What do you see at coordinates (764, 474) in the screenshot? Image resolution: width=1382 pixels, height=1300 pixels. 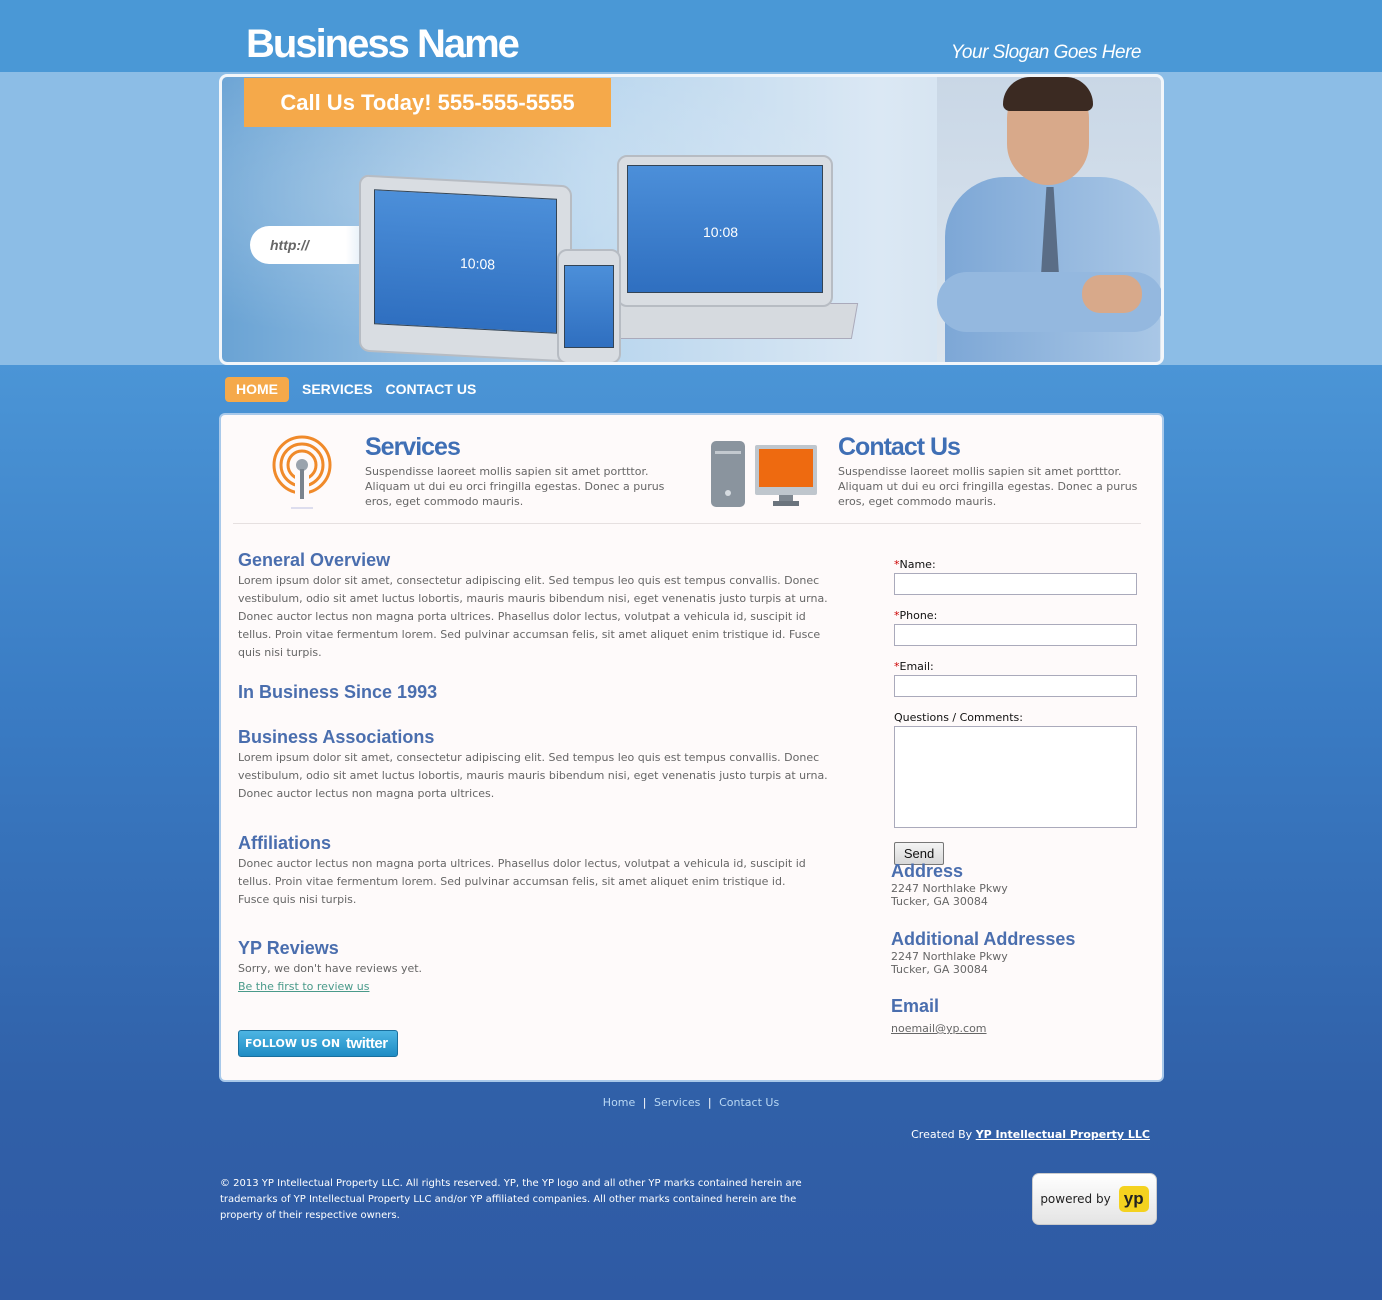 I see `computer-icon` at bounding box center [764, 474].